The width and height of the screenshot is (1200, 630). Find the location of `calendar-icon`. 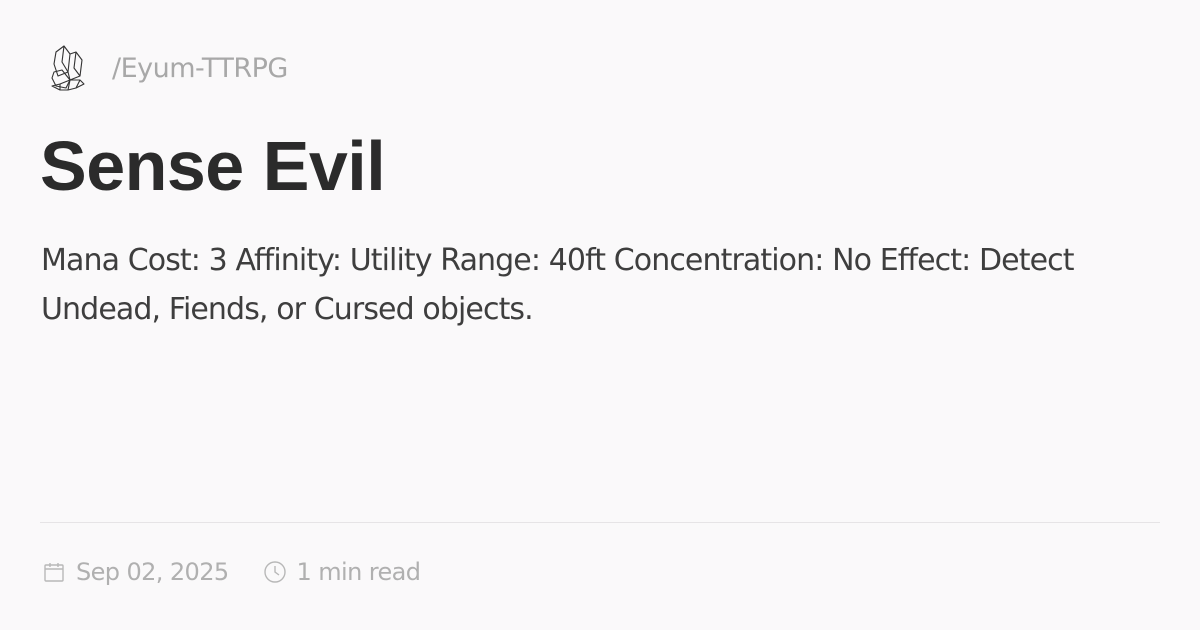

calendar-icon is located at coordinates (54, 572).